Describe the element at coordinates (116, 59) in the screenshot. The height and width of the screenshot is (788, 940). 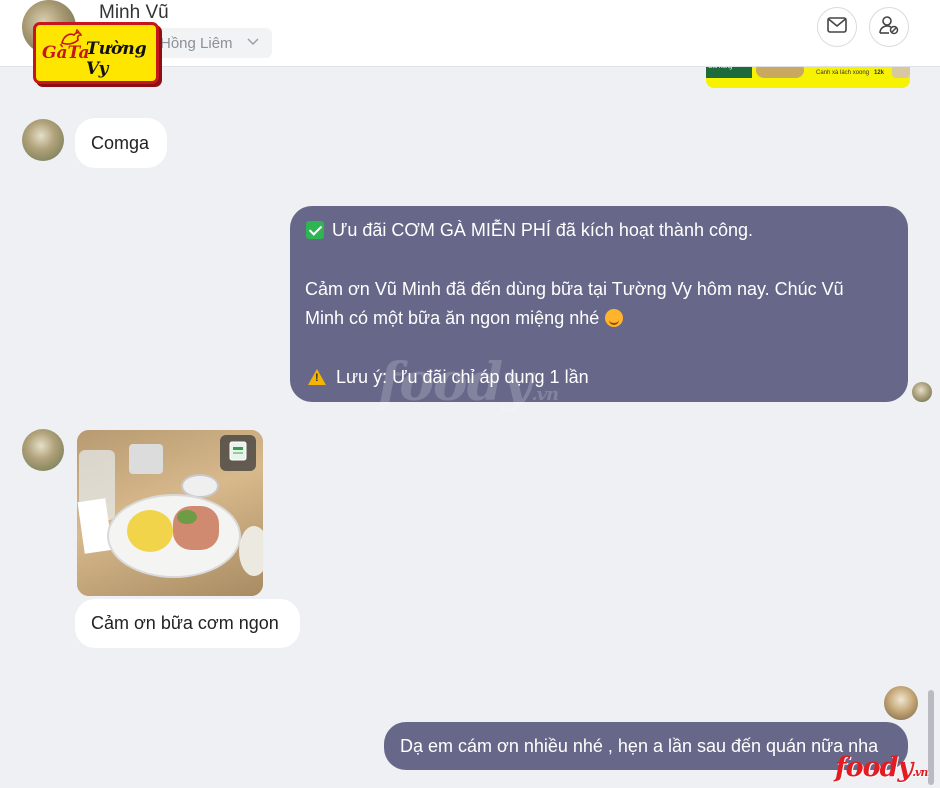
I see `logo-brand-text: Tường Vy` at that location.